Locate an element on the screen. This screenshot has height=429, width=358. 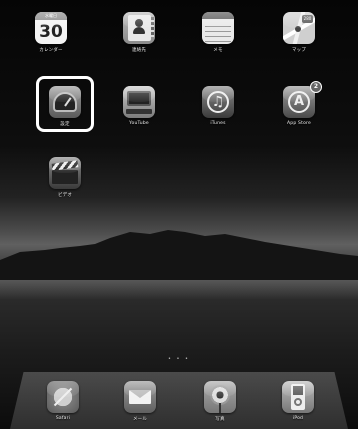
app-maps: 280 マップ is located at coordinates (299, 32).